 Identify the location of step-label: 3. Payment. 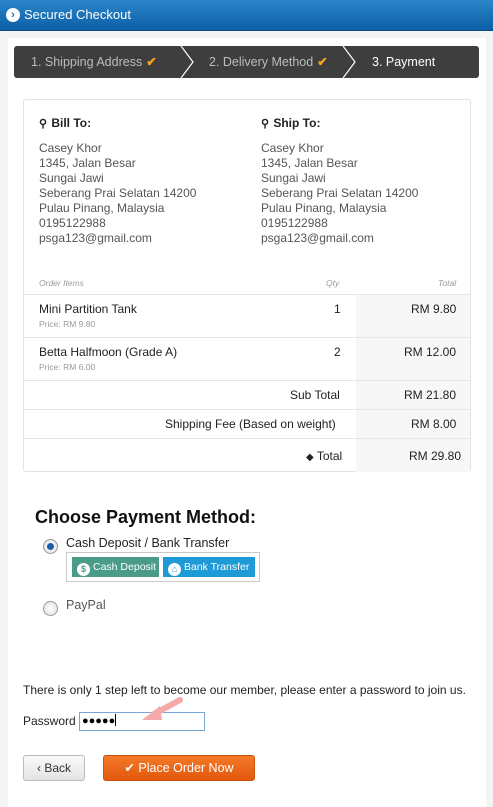
(404, 62).